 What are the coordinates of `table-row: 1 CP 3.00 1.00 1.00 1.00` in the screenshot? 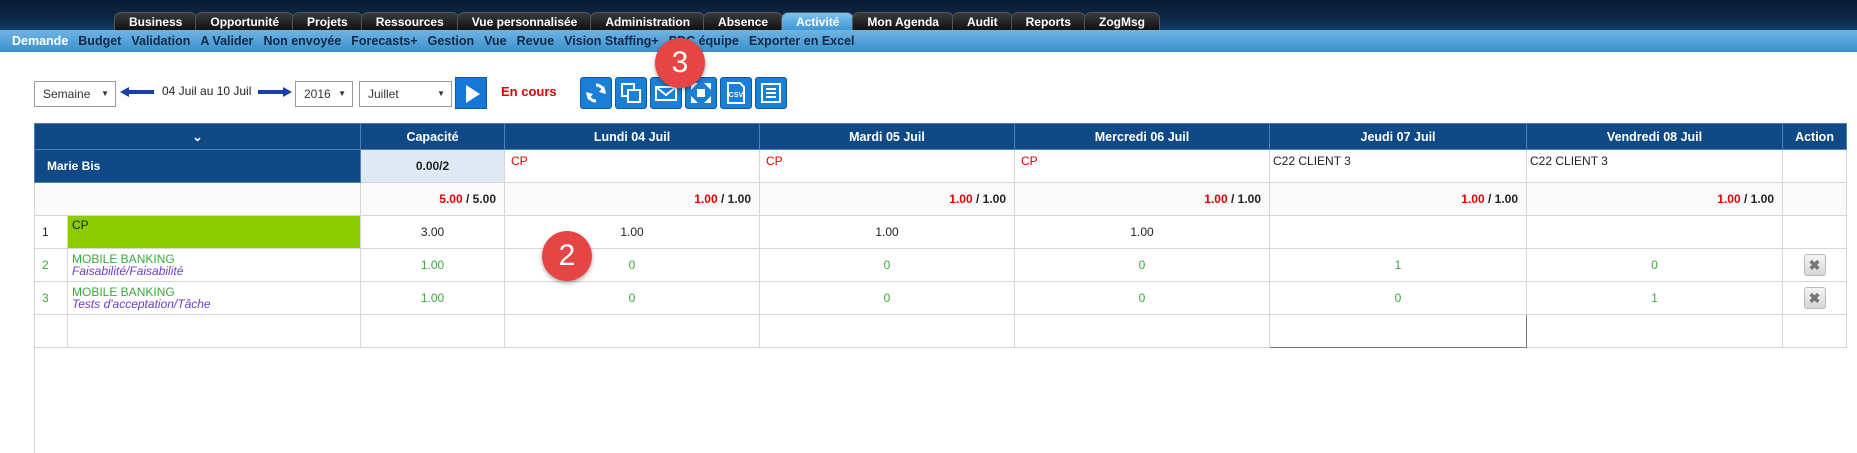 It's located at (941, 232).